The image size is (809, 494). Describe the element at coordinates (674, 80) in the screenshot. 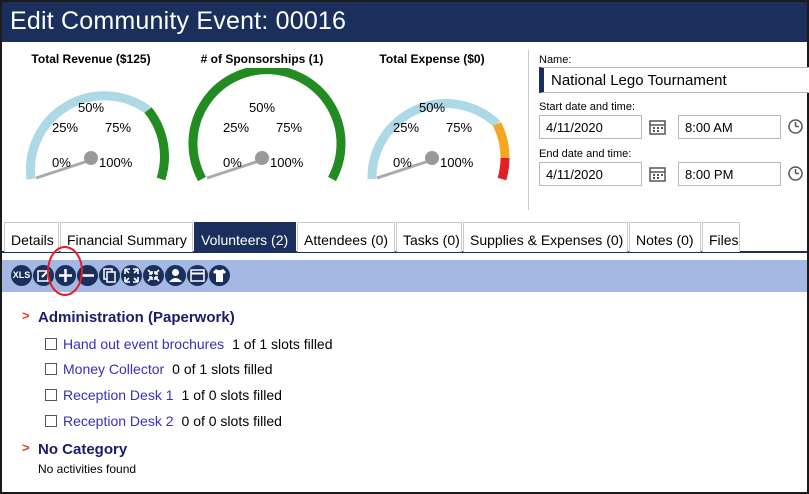

I see `event-name-field: National Lego Tournament` at that location.